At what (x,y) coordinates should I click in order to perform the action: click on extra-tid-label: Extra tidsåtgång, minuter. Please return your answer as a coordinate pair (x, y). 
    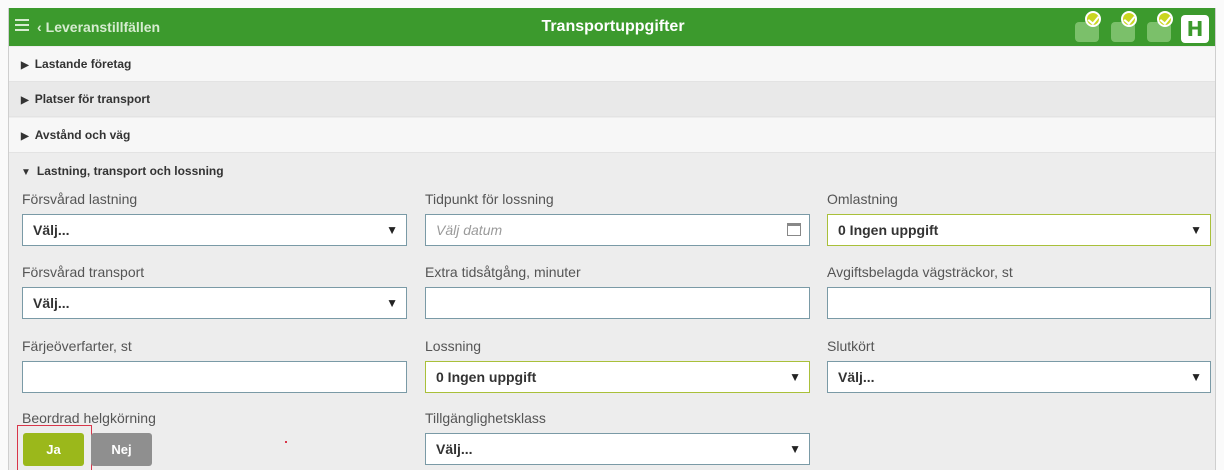
    Looking at the image, I should click on (503, 272).